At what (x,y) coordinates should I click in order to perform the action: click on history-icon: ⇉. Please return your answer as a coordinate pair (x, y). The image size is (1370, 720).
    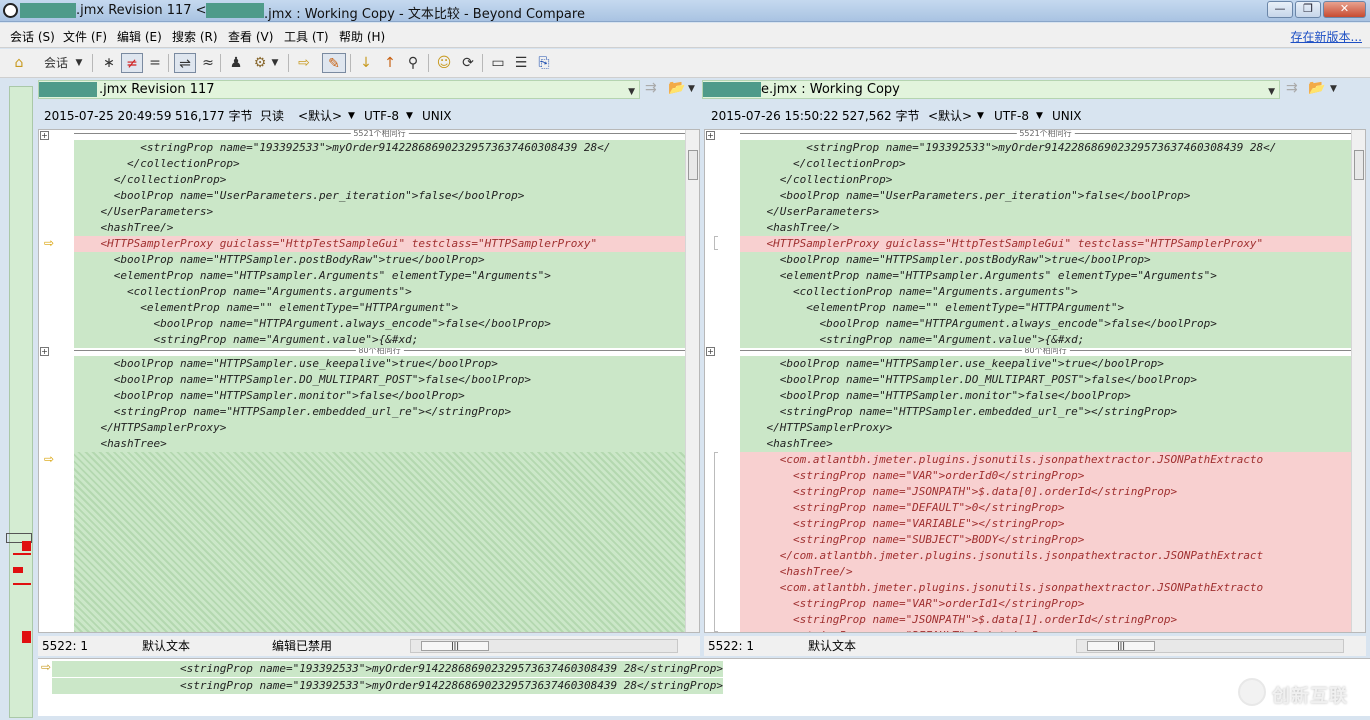
    Looking at the image, I should click on (651, 88).